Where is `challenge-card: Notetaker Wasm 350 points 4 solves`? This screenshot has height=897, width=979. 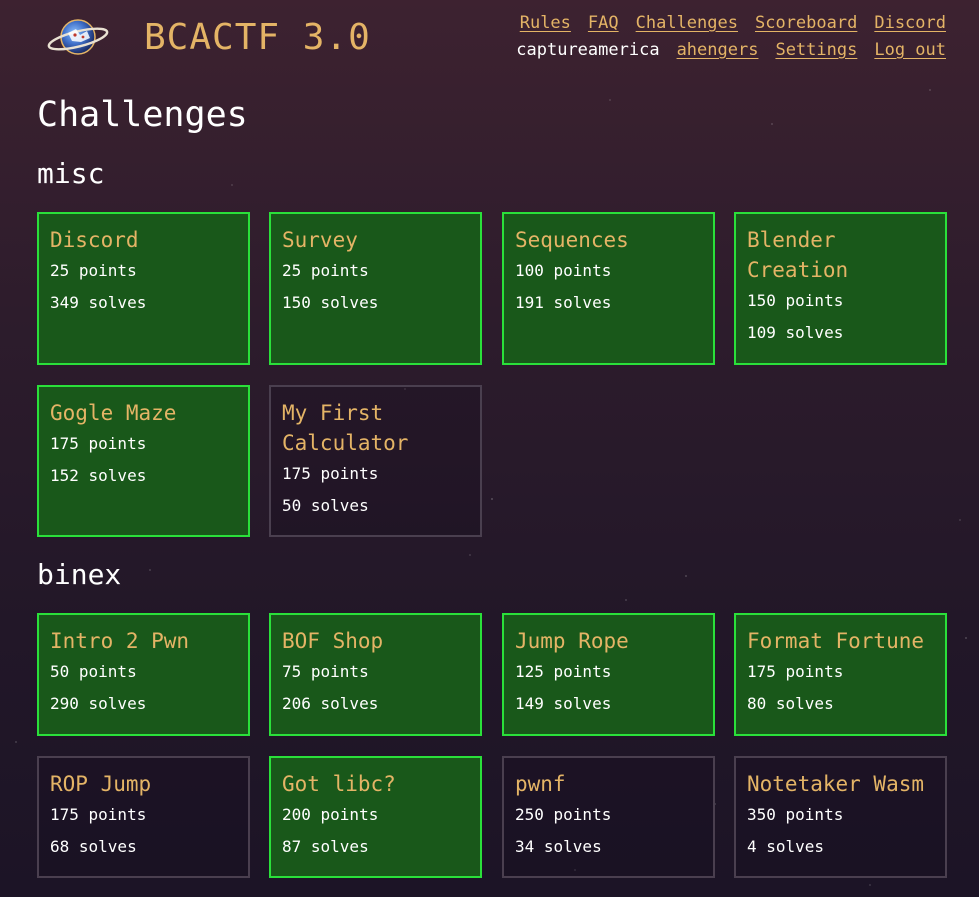 challenge-card: Notetaker Wasm 350 points 4 solves is located at coordinates (840, 817).